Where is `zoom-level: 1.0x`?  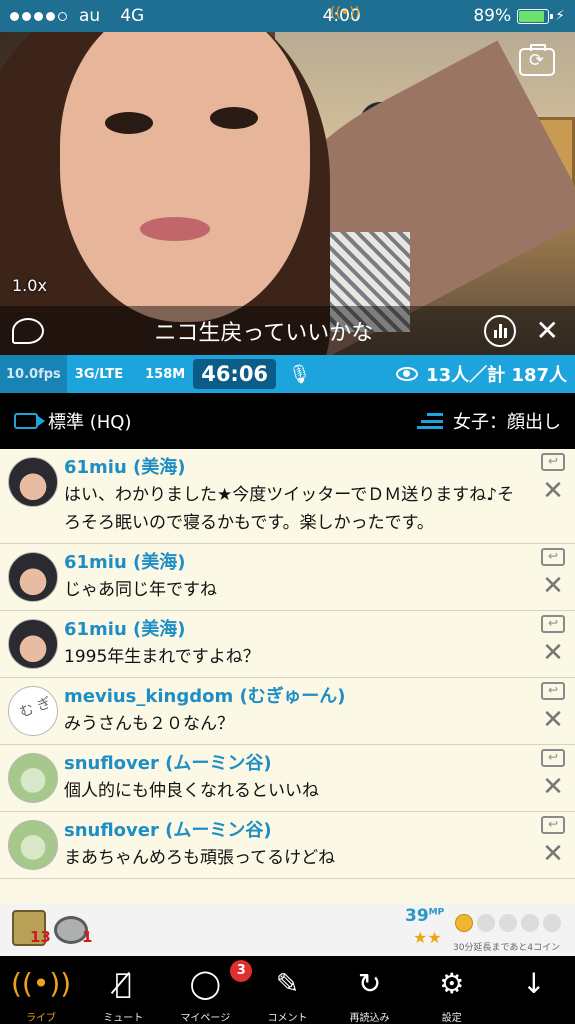
zoom-level: 1.0x is located at coordinates (29, 285).